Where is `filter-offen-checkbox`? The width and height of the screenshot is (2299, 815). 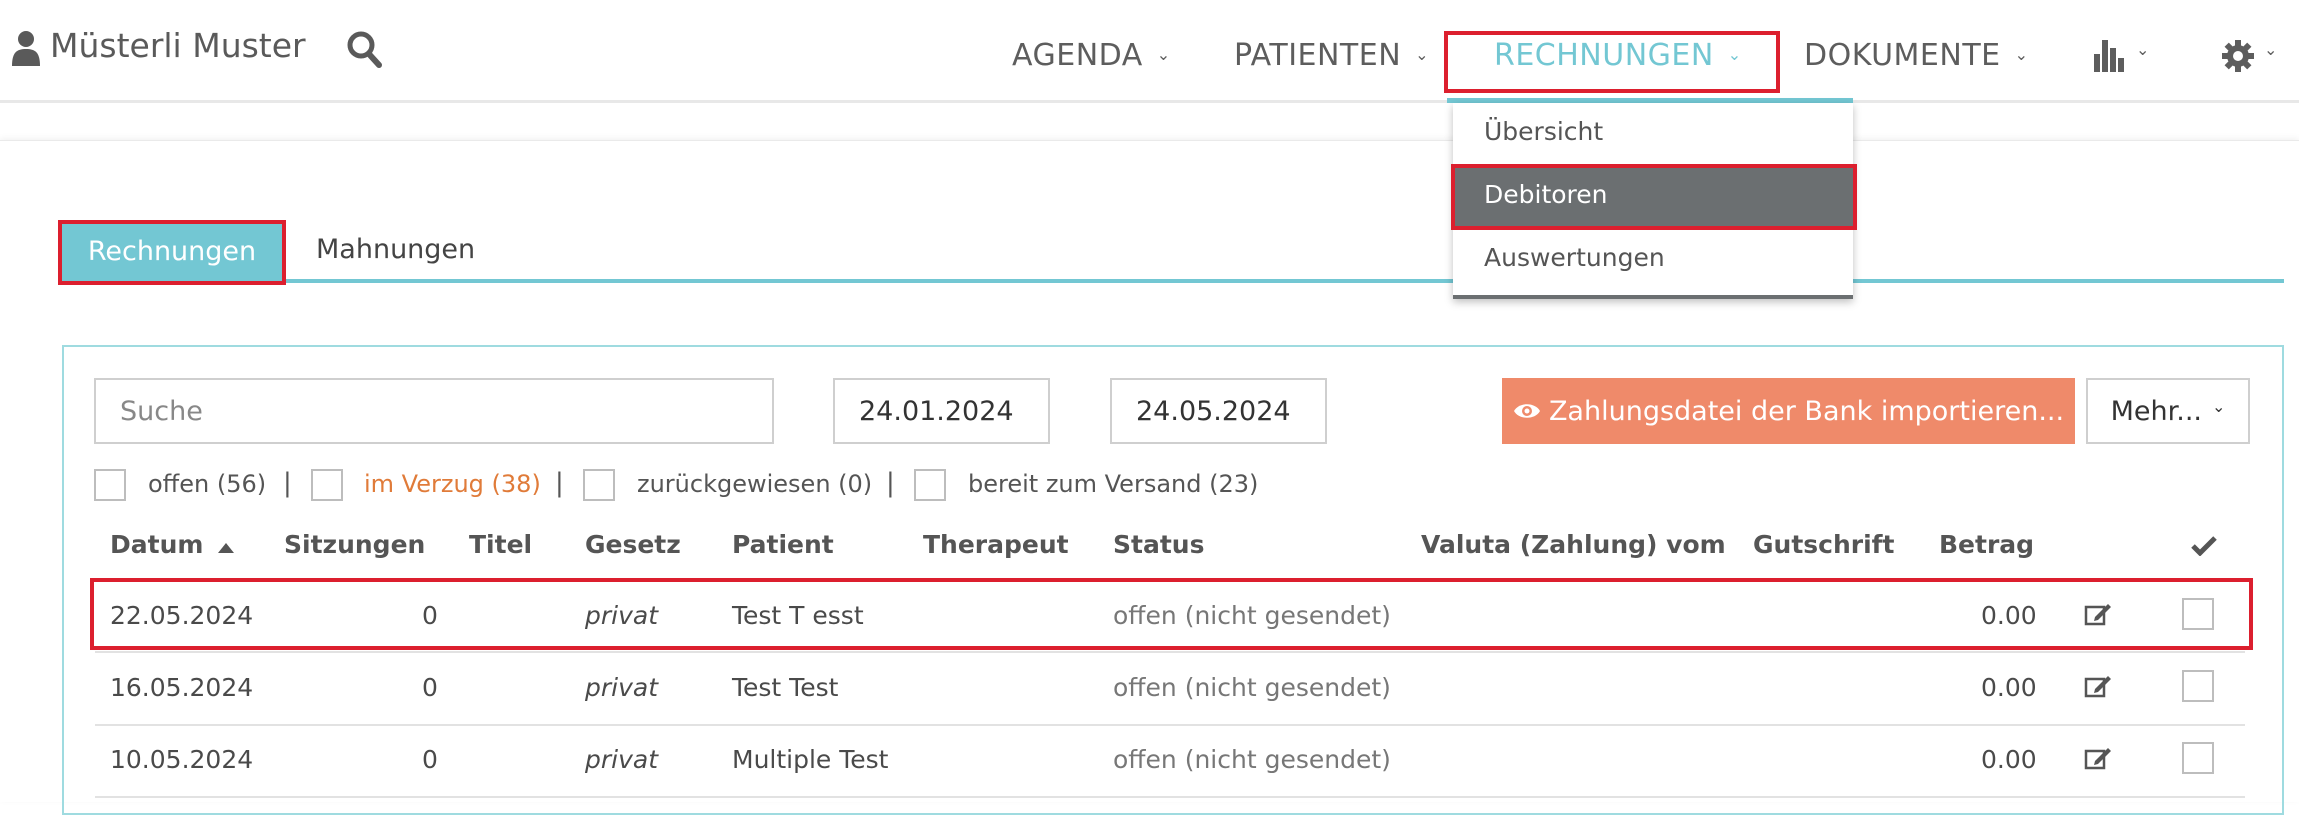 filter-offen-checkbox is located at coordinates (110, 485).